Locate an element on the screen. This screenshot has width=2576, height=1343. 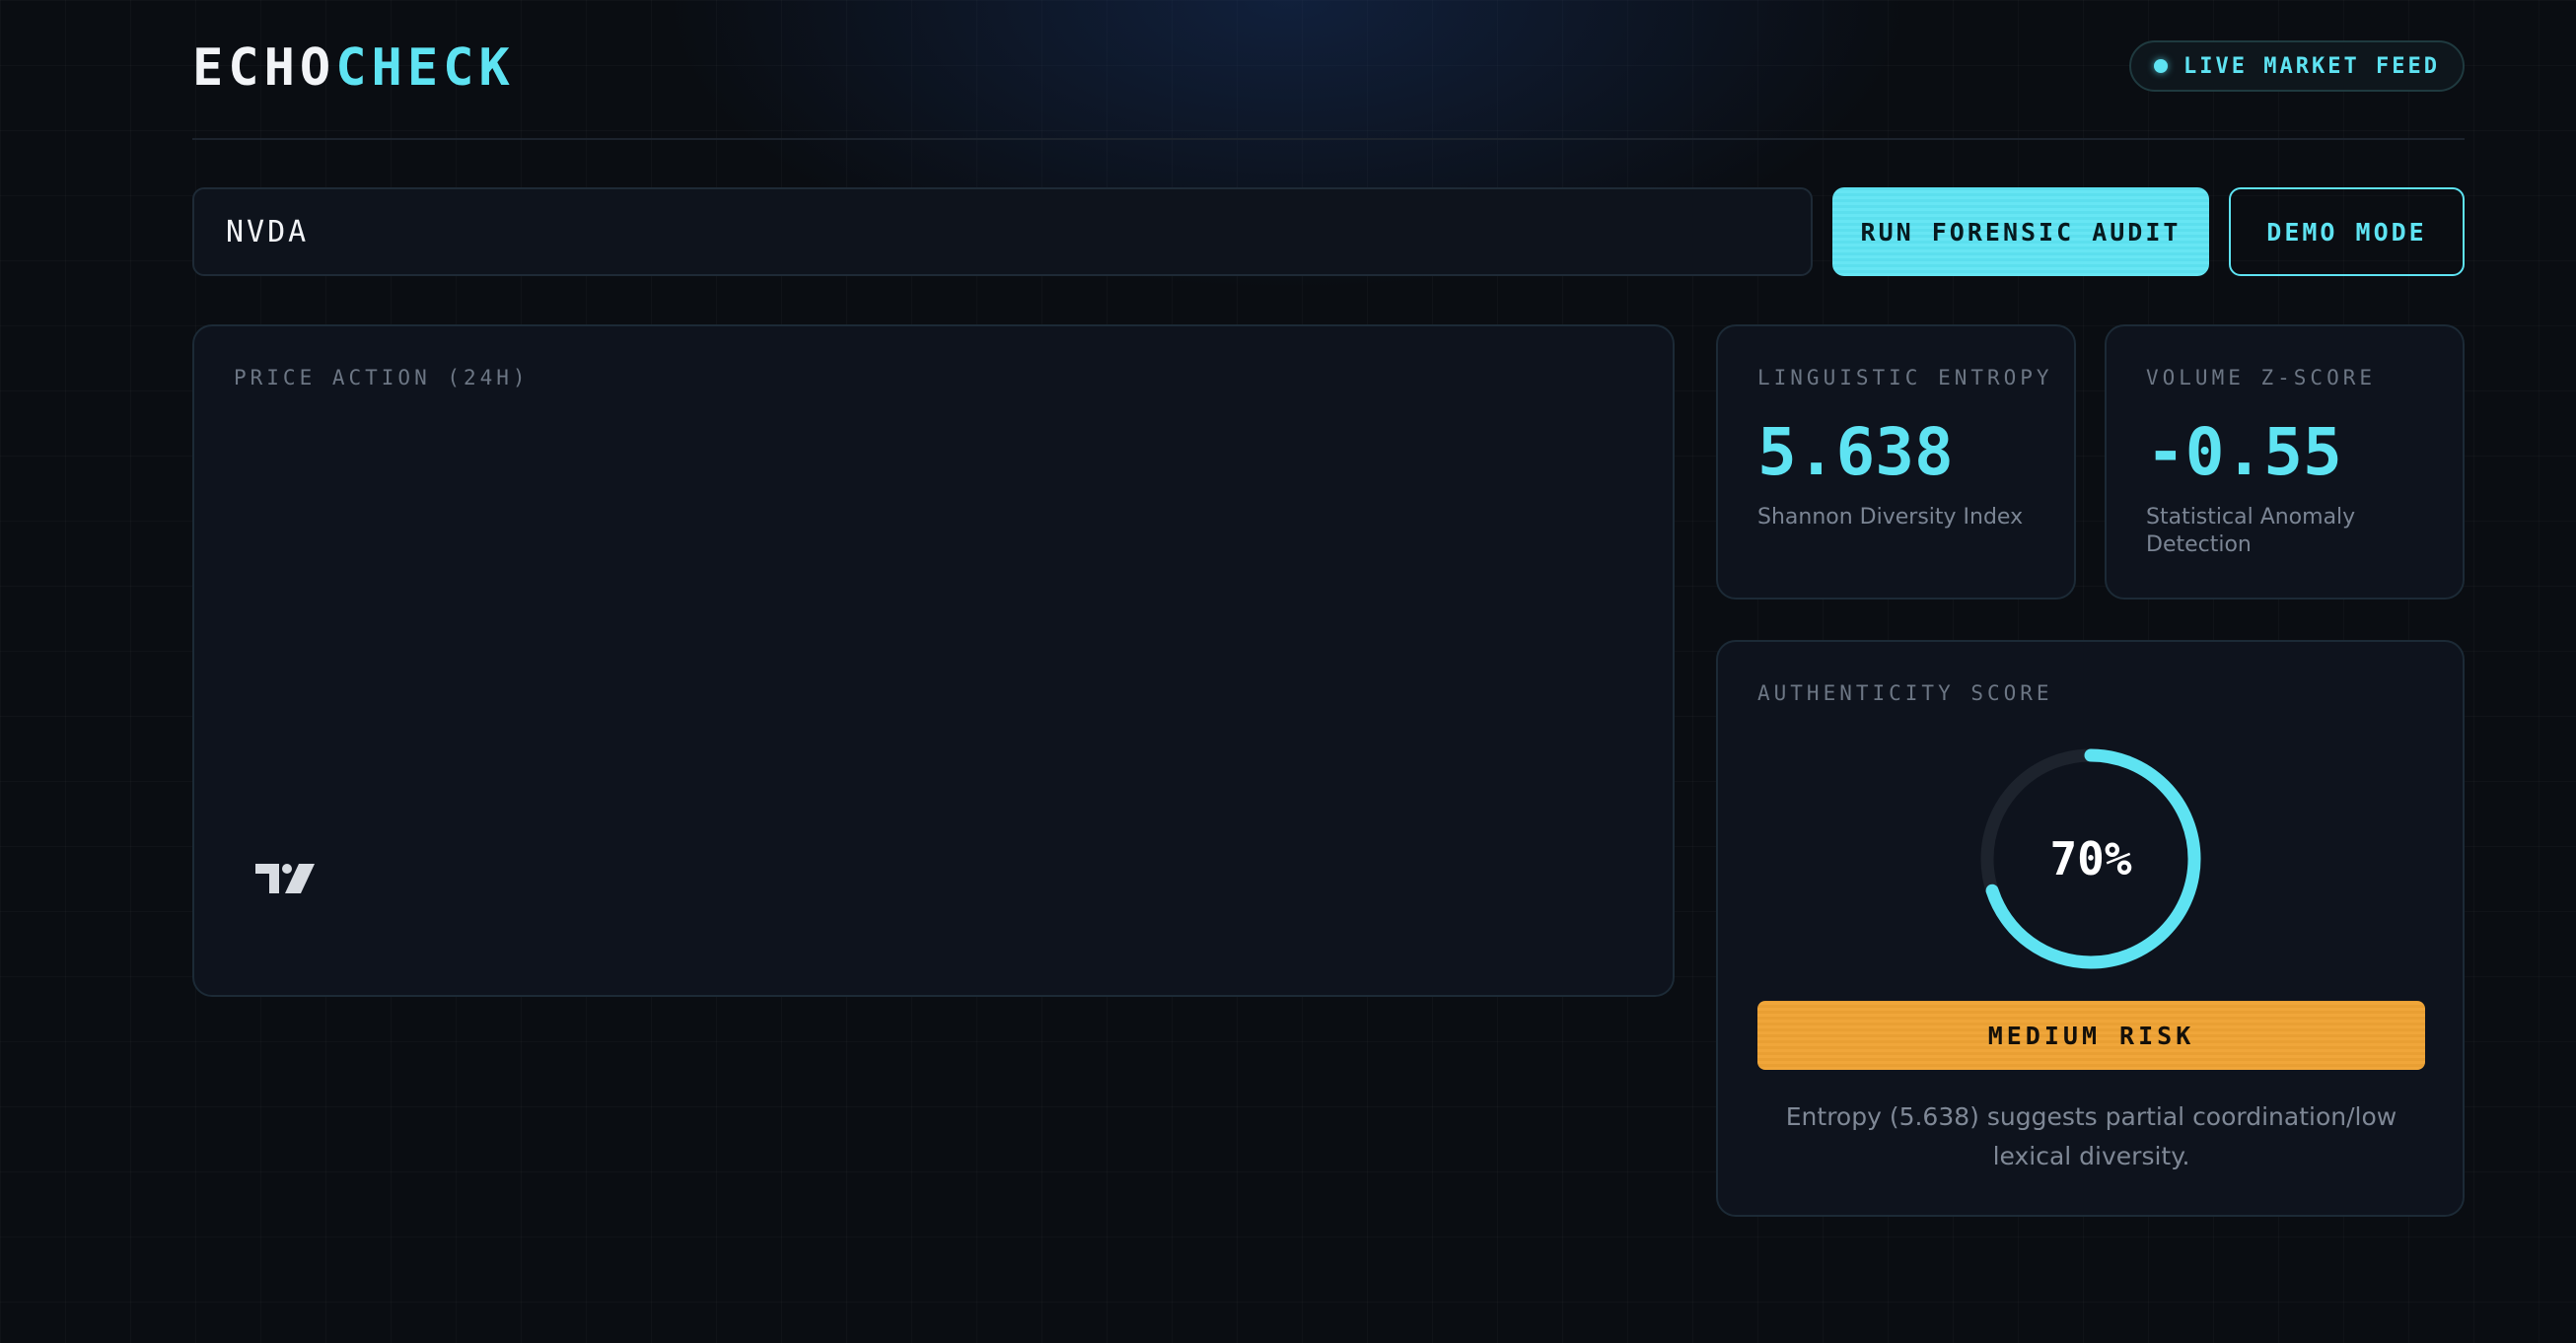
run-forensic-audit-button: RUN FORENSIC AUDIT is located at coordinates (2021, 232).